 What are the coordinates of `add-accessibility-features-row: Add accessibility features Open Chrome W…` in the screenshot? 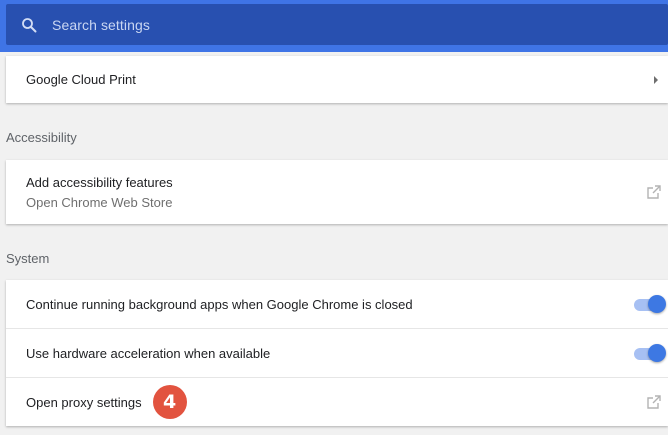 It's located at (337, 192).